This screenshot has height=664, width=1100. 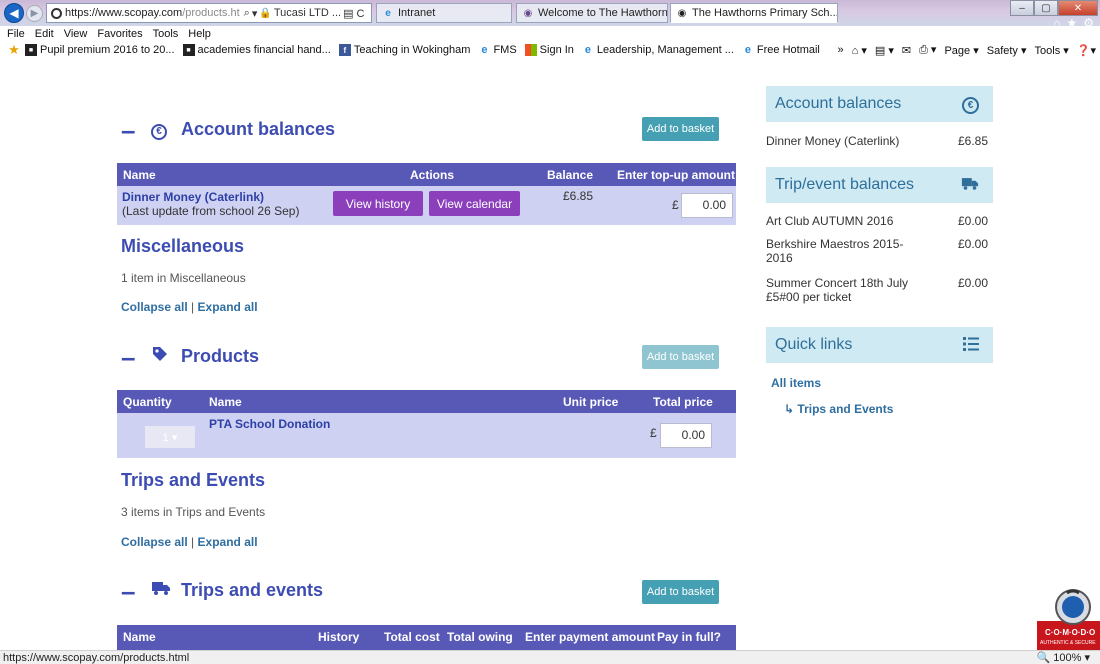 What do you see at coordinates (497, 50) in the screenshot?
I see `favorite-link: e FMS` at bounding box center [497, 50].